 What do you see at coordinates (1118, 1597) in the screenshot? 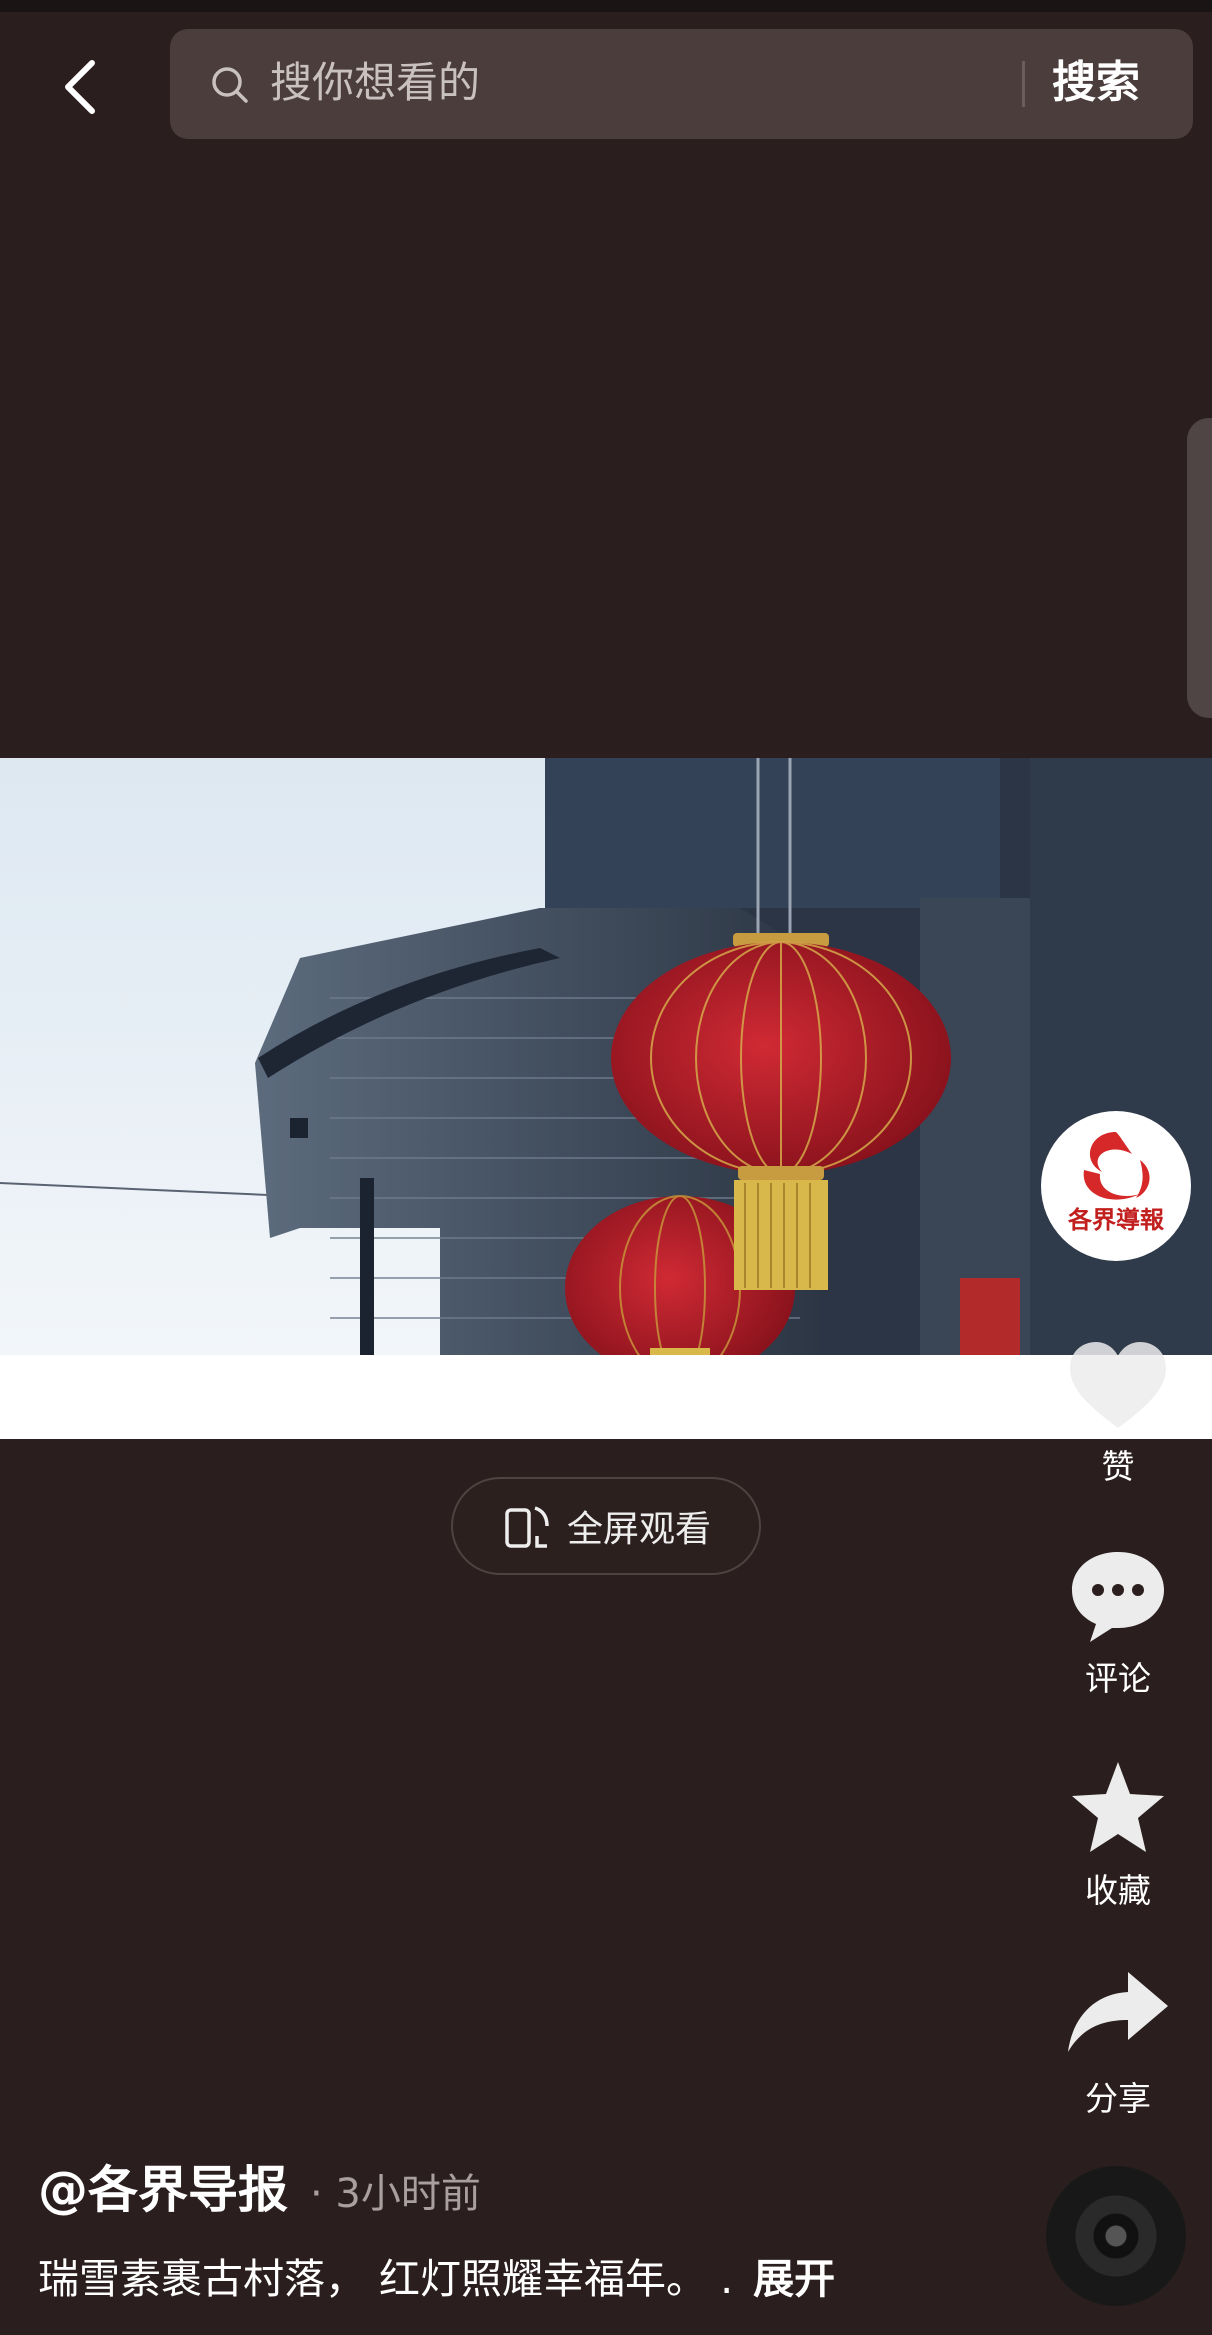
I see `comment-icon` at bounding box center [1118, 1597].